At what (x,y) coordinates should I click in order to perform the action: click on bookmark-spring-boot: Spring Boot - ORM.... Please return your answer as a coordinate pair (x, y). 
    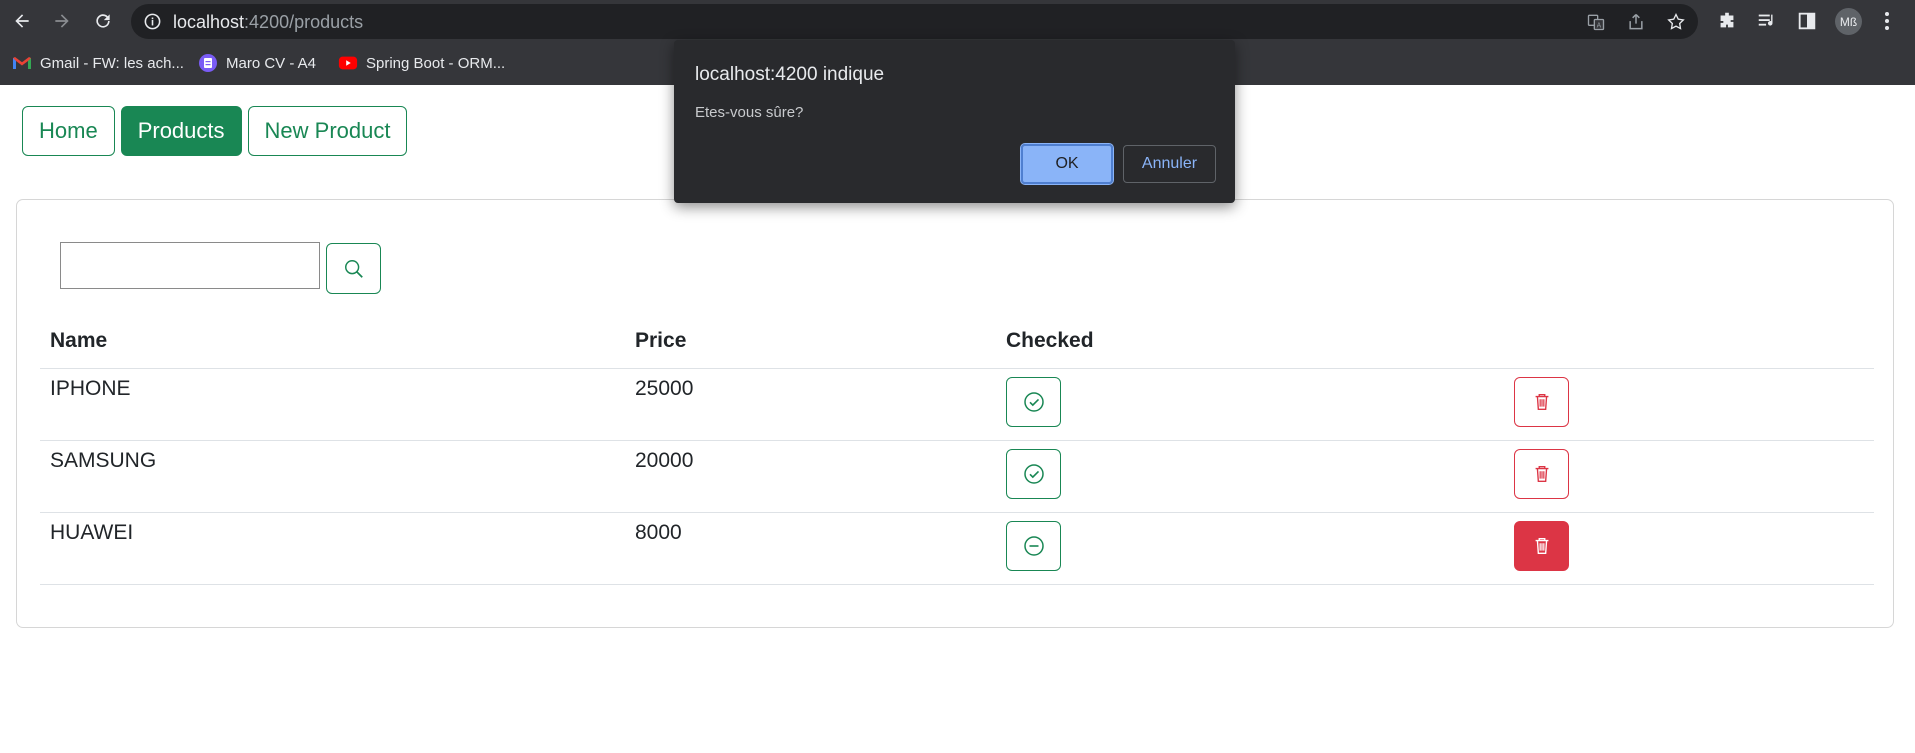
    Looking at the image, I should click on (421, 63).